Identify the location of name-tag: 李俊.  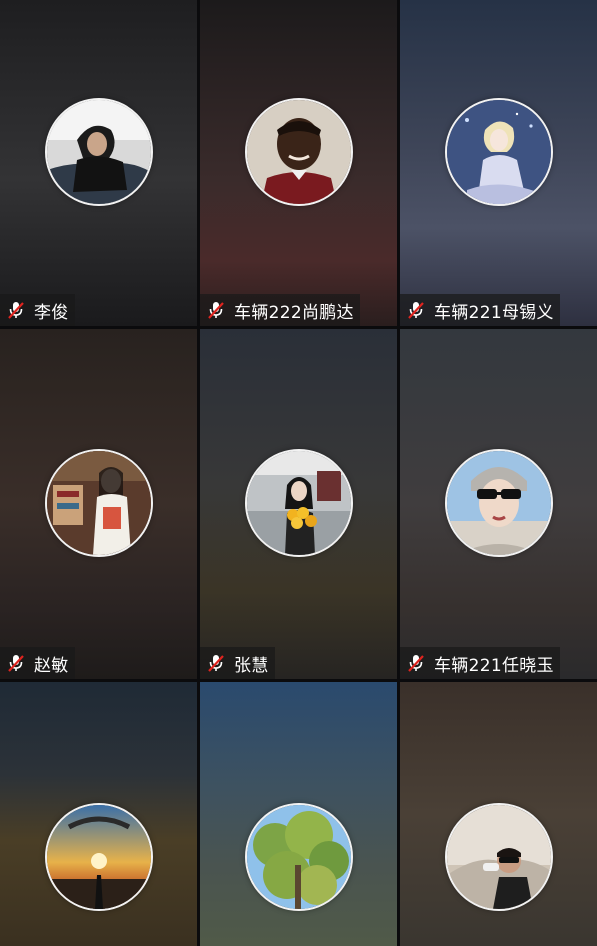
(37, 310).